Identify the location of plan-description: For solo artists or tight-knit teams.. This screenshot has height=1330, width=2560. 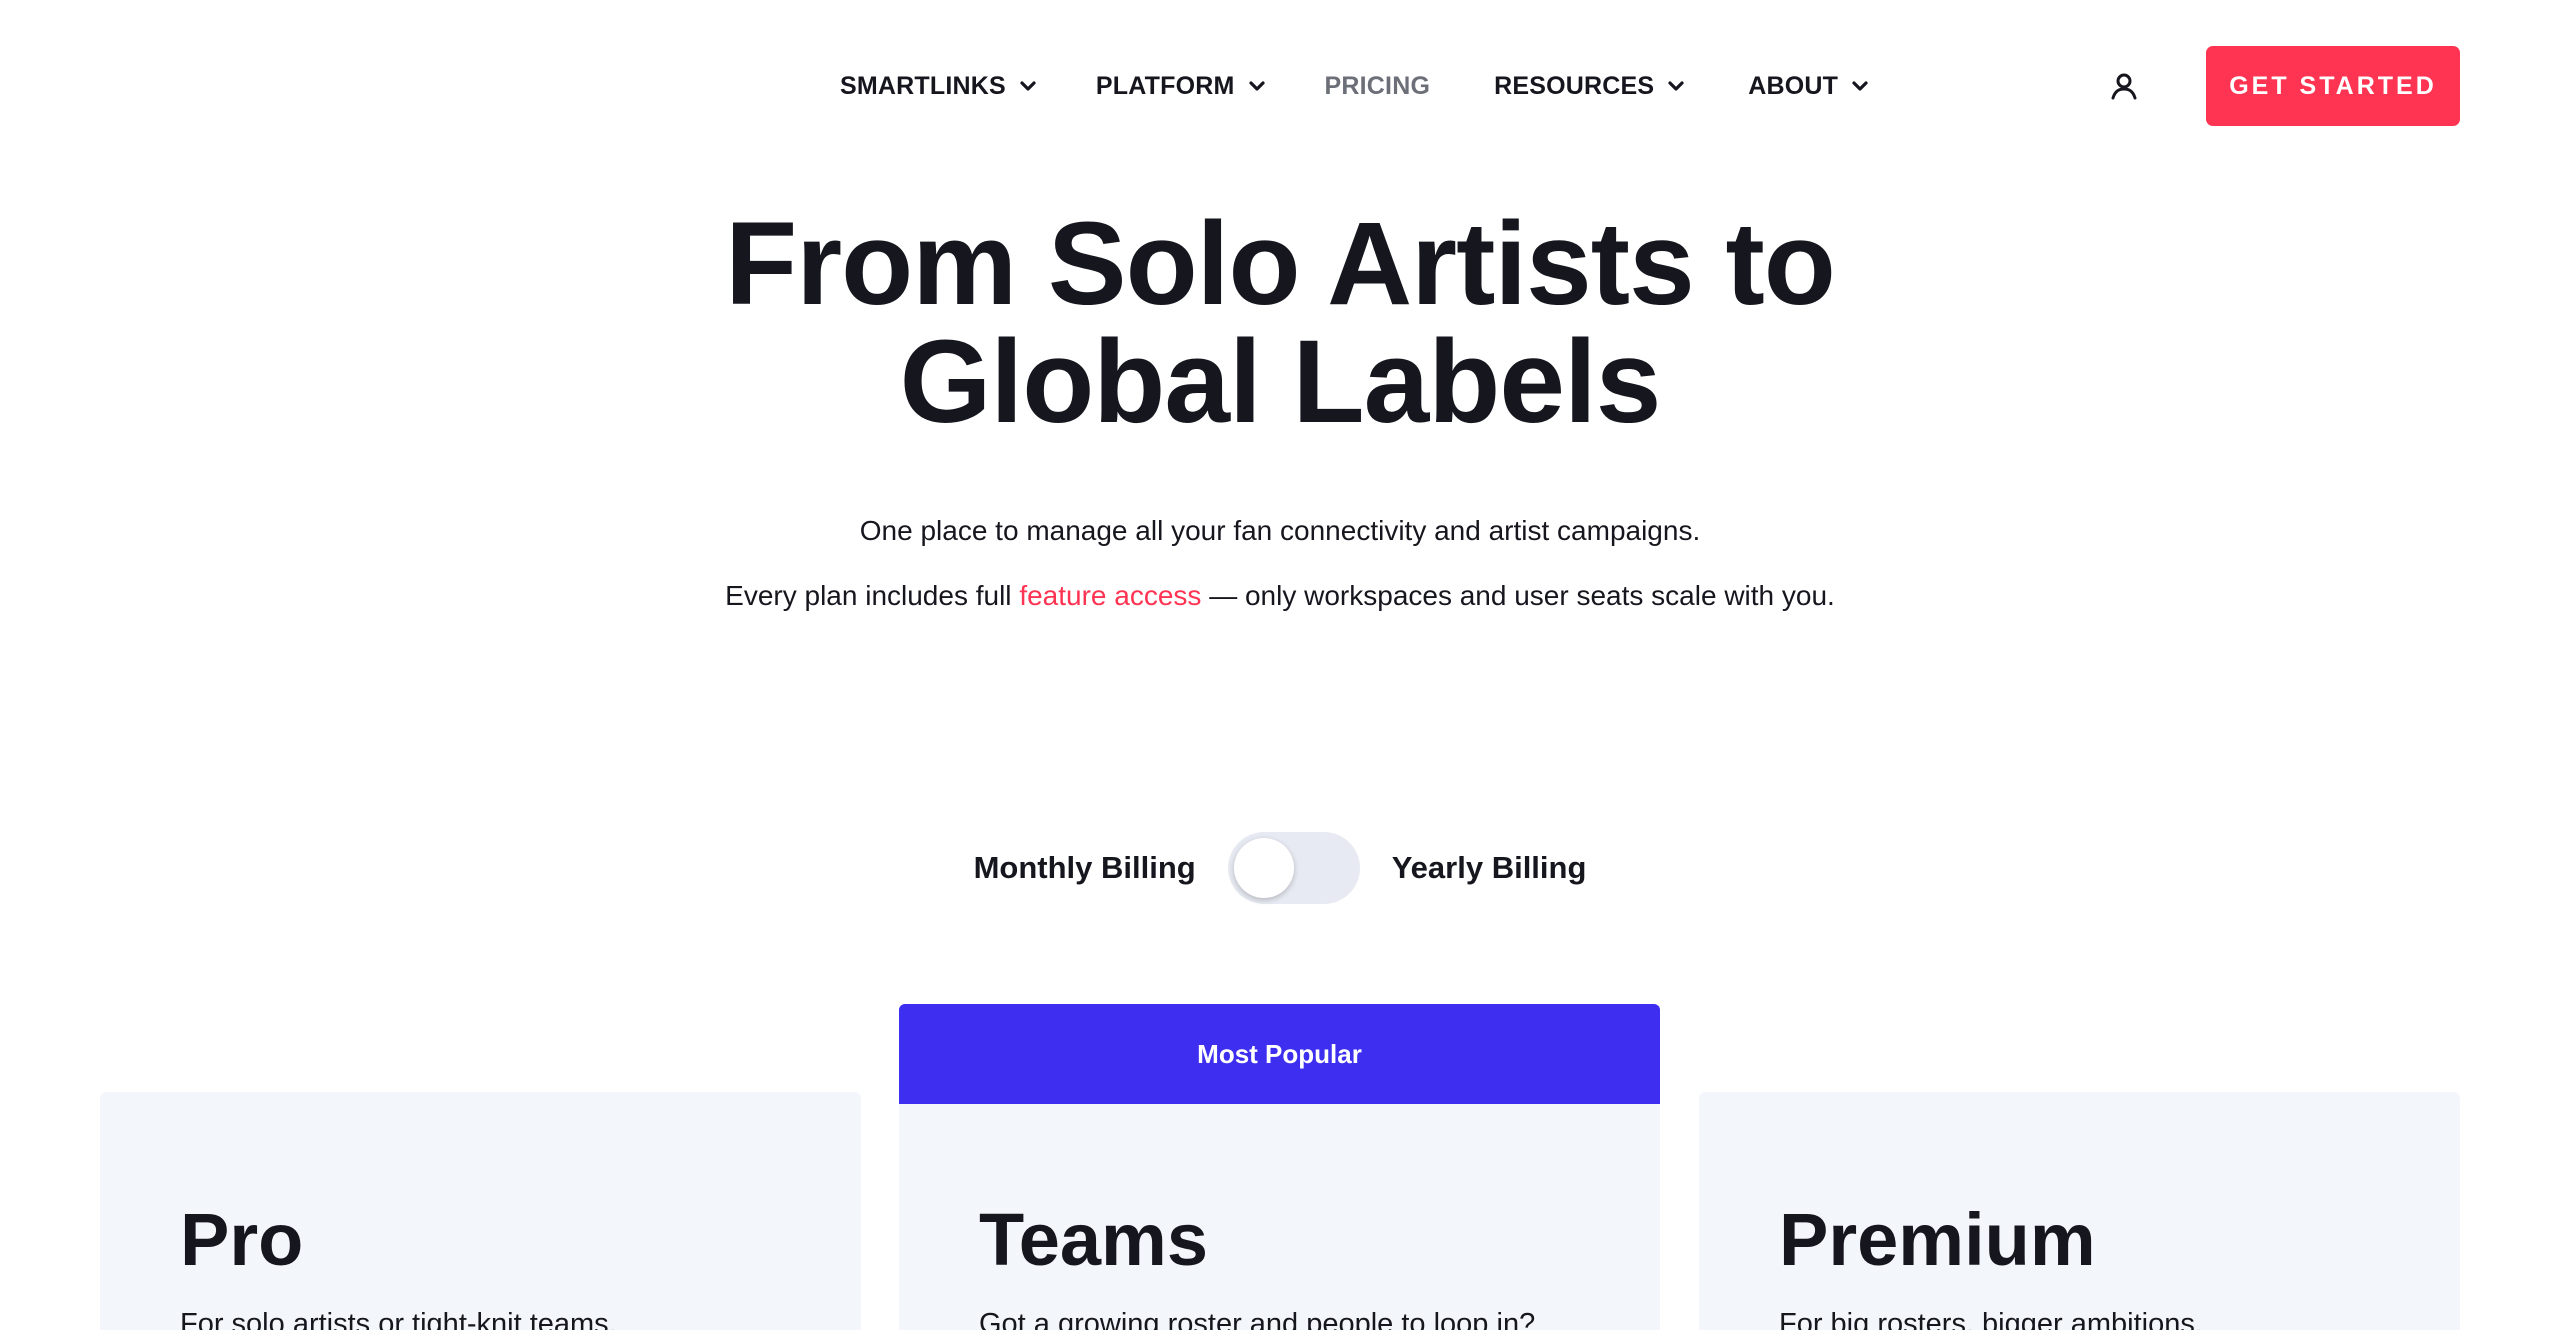
(398, 1319).